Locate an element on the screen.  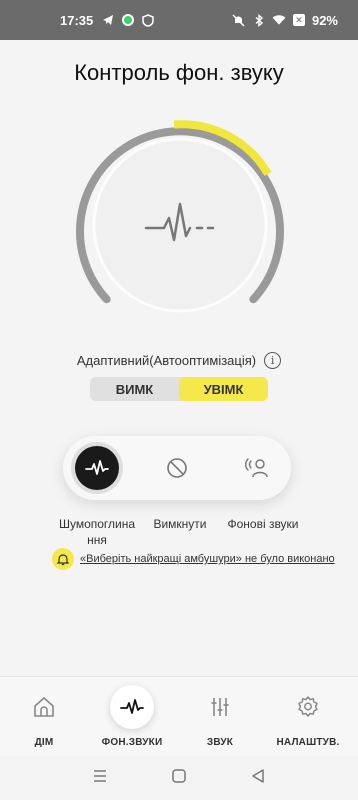
page-title: Контроль фон. звуку is located at coordinates (179, 72).